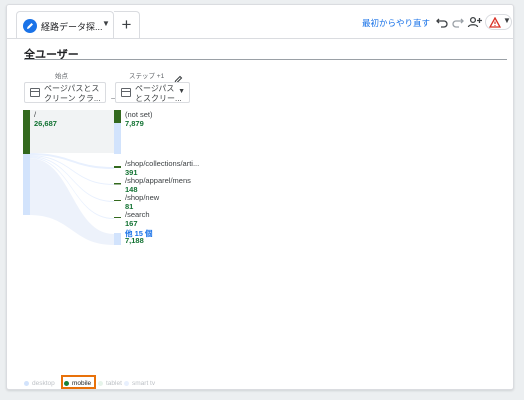 The height and width of the screenshot is (400, 524). Describe the element at coordinates (71, 201) in the screenshot. I see `flow-to-more` at that location.